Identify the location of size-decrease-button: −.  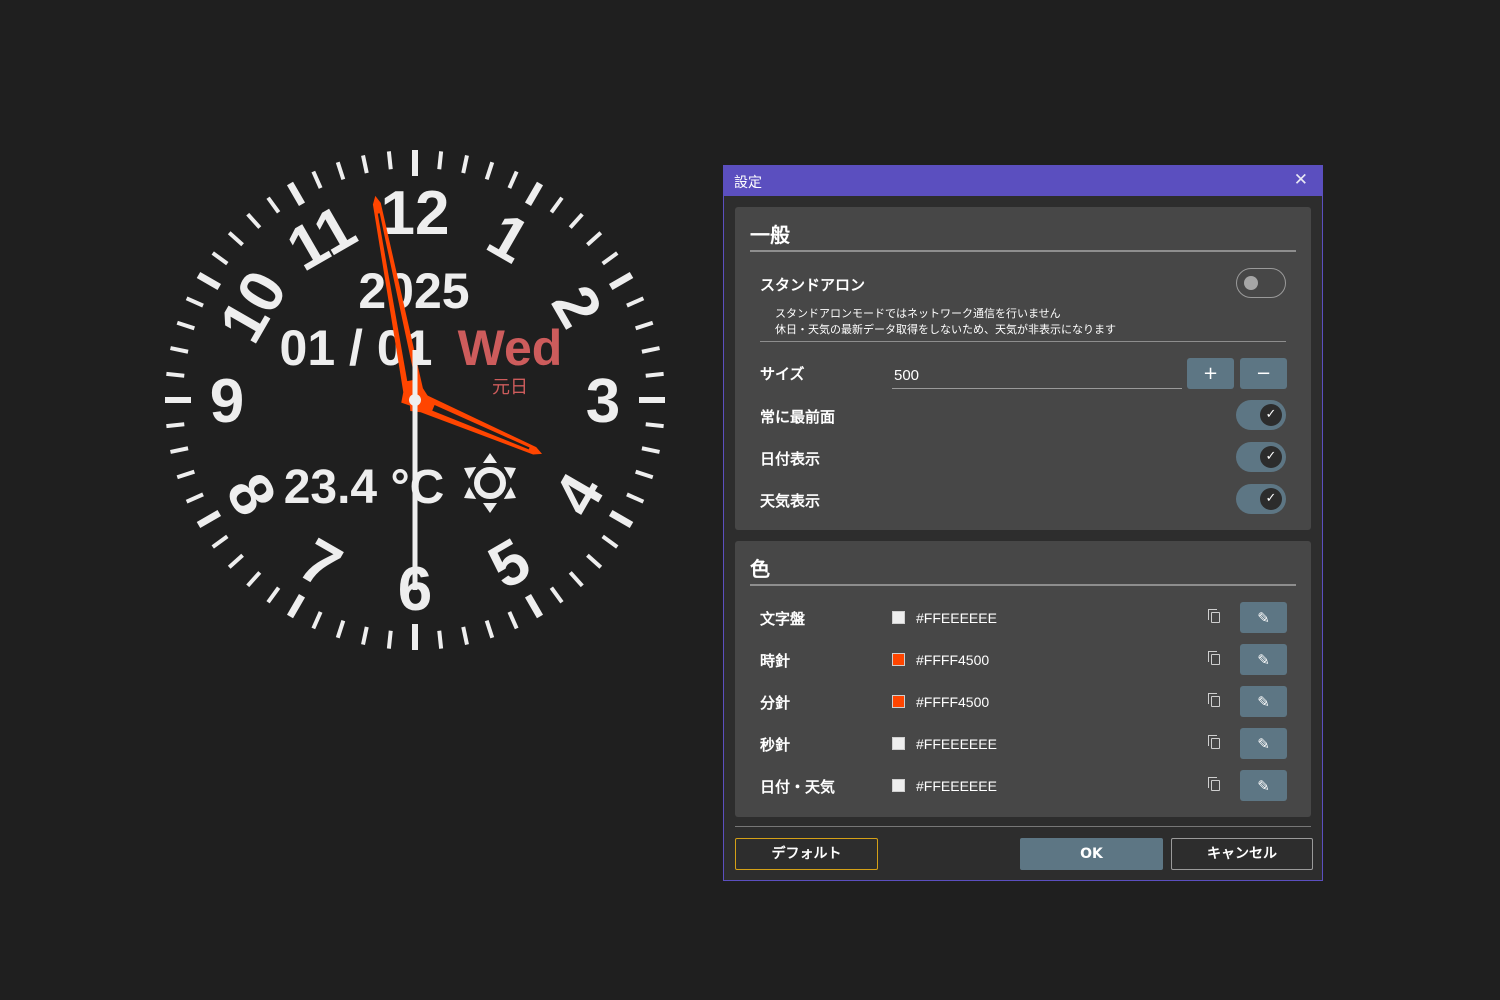
(1263, 373).